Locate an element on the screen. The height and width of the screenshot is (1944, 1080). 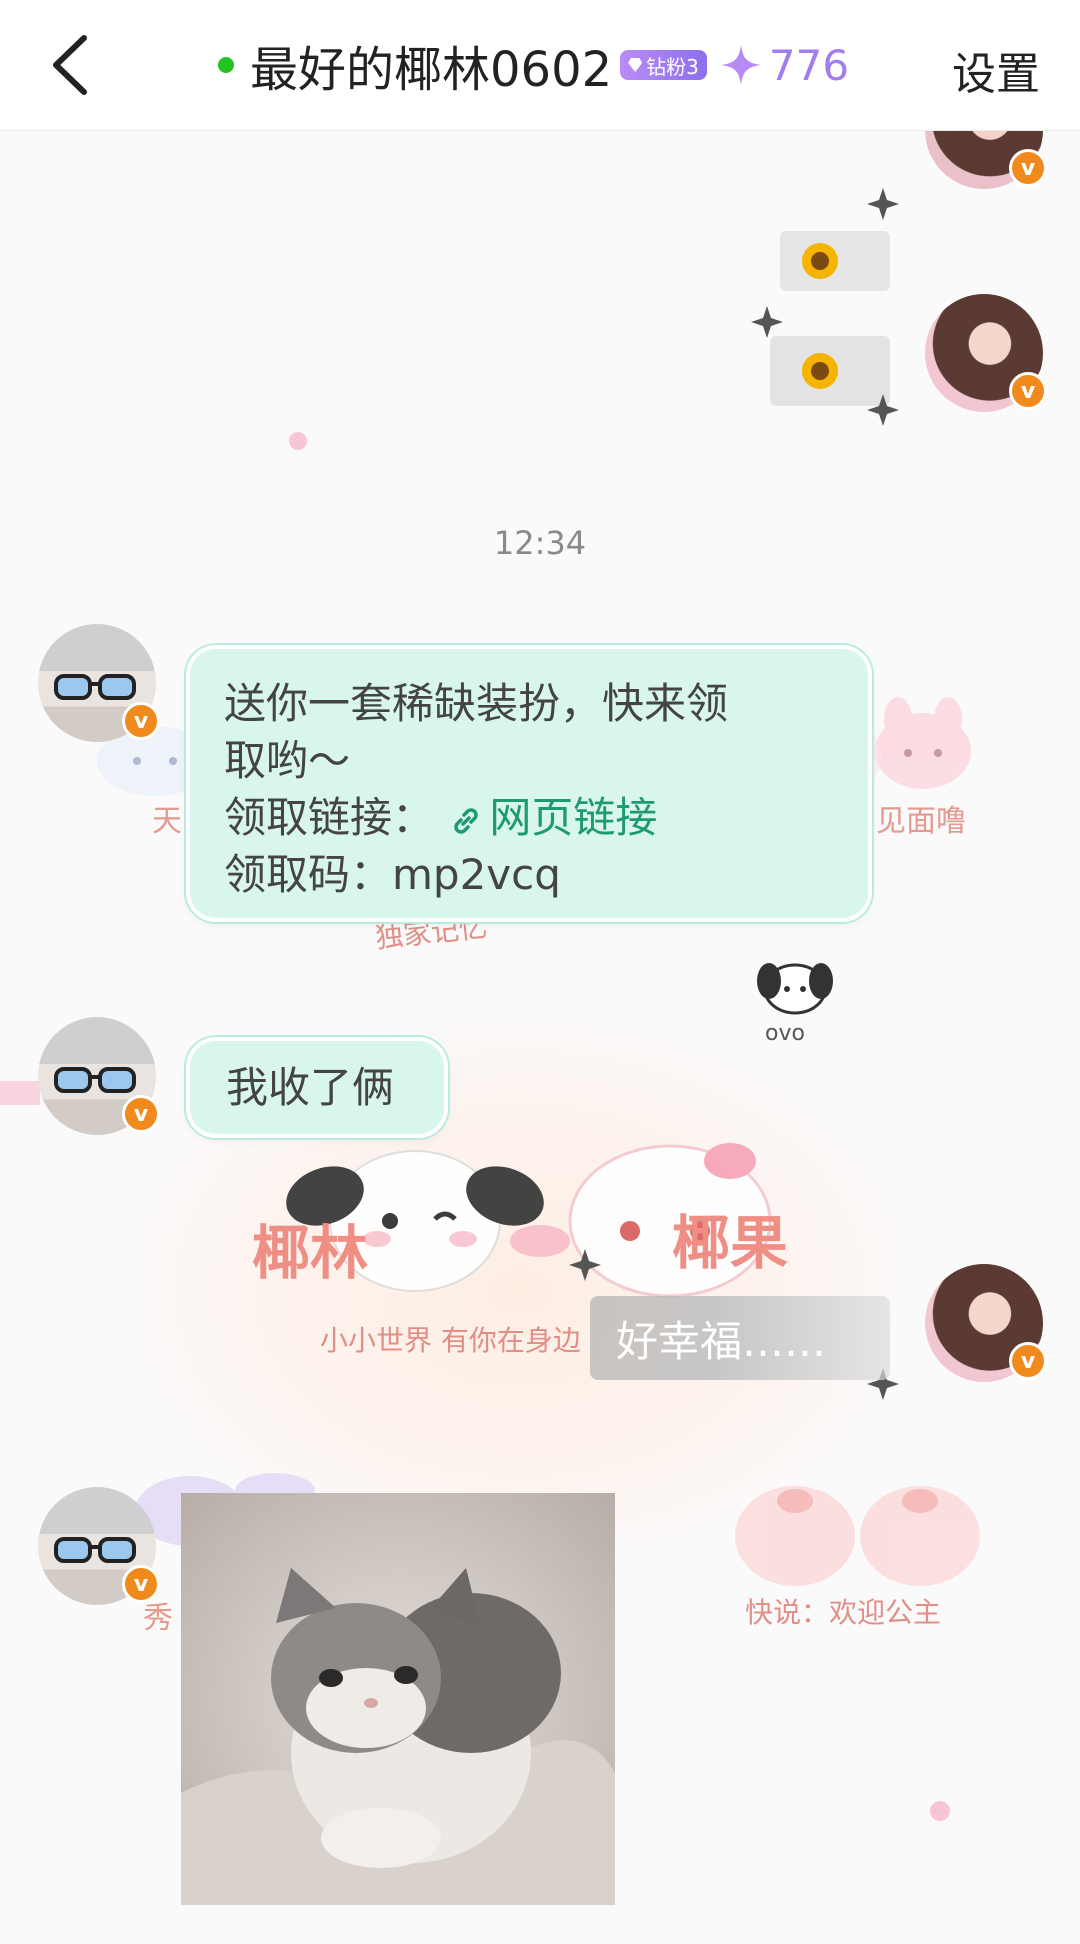
fan-level-label: 钻粉3 is located at coordinates (672, 66).